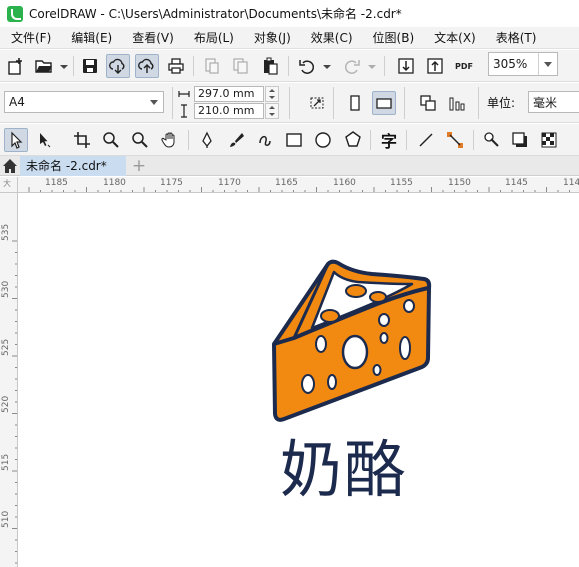  What do you see at coordinates (426, 140) in the screenshot?
I see `line-tool-icon` at bounding box center [426, 140].